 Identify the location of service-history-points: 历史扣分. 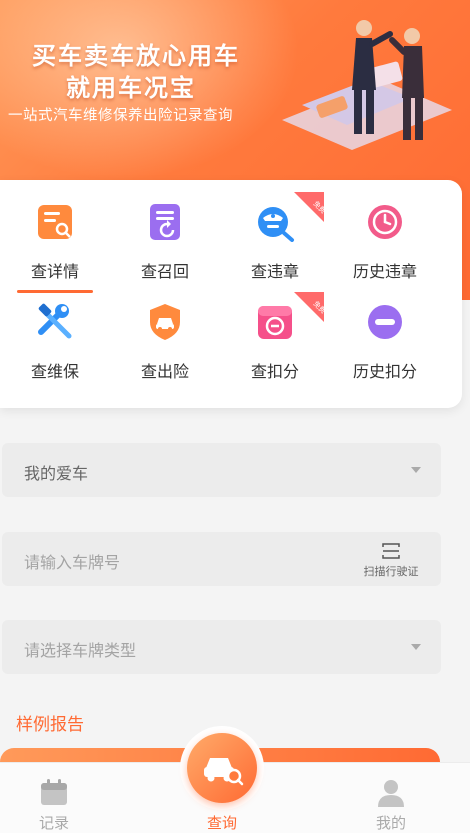
(385, 330).